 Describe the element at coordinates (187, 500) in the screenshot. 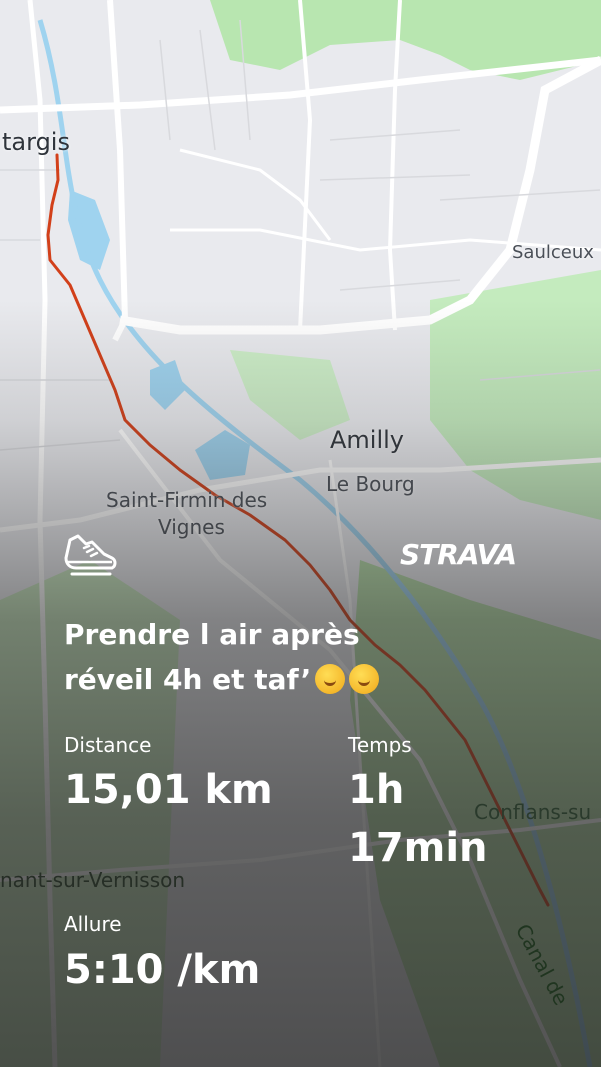

I see `map-label-saint-firmin-line1: Saint-Firmin des` at that location.